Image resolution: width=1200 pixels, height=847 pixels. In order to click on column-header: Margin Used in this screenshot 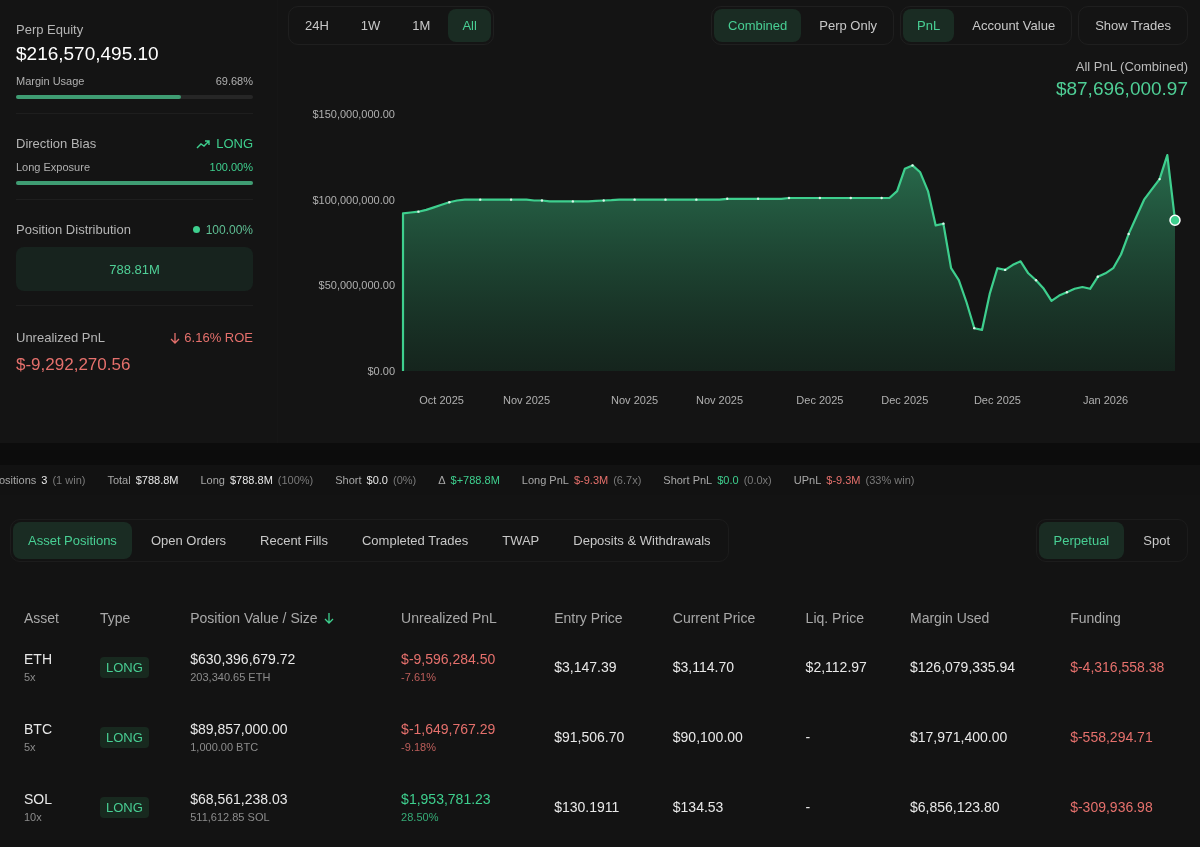, I will do `click(950, 618)`.